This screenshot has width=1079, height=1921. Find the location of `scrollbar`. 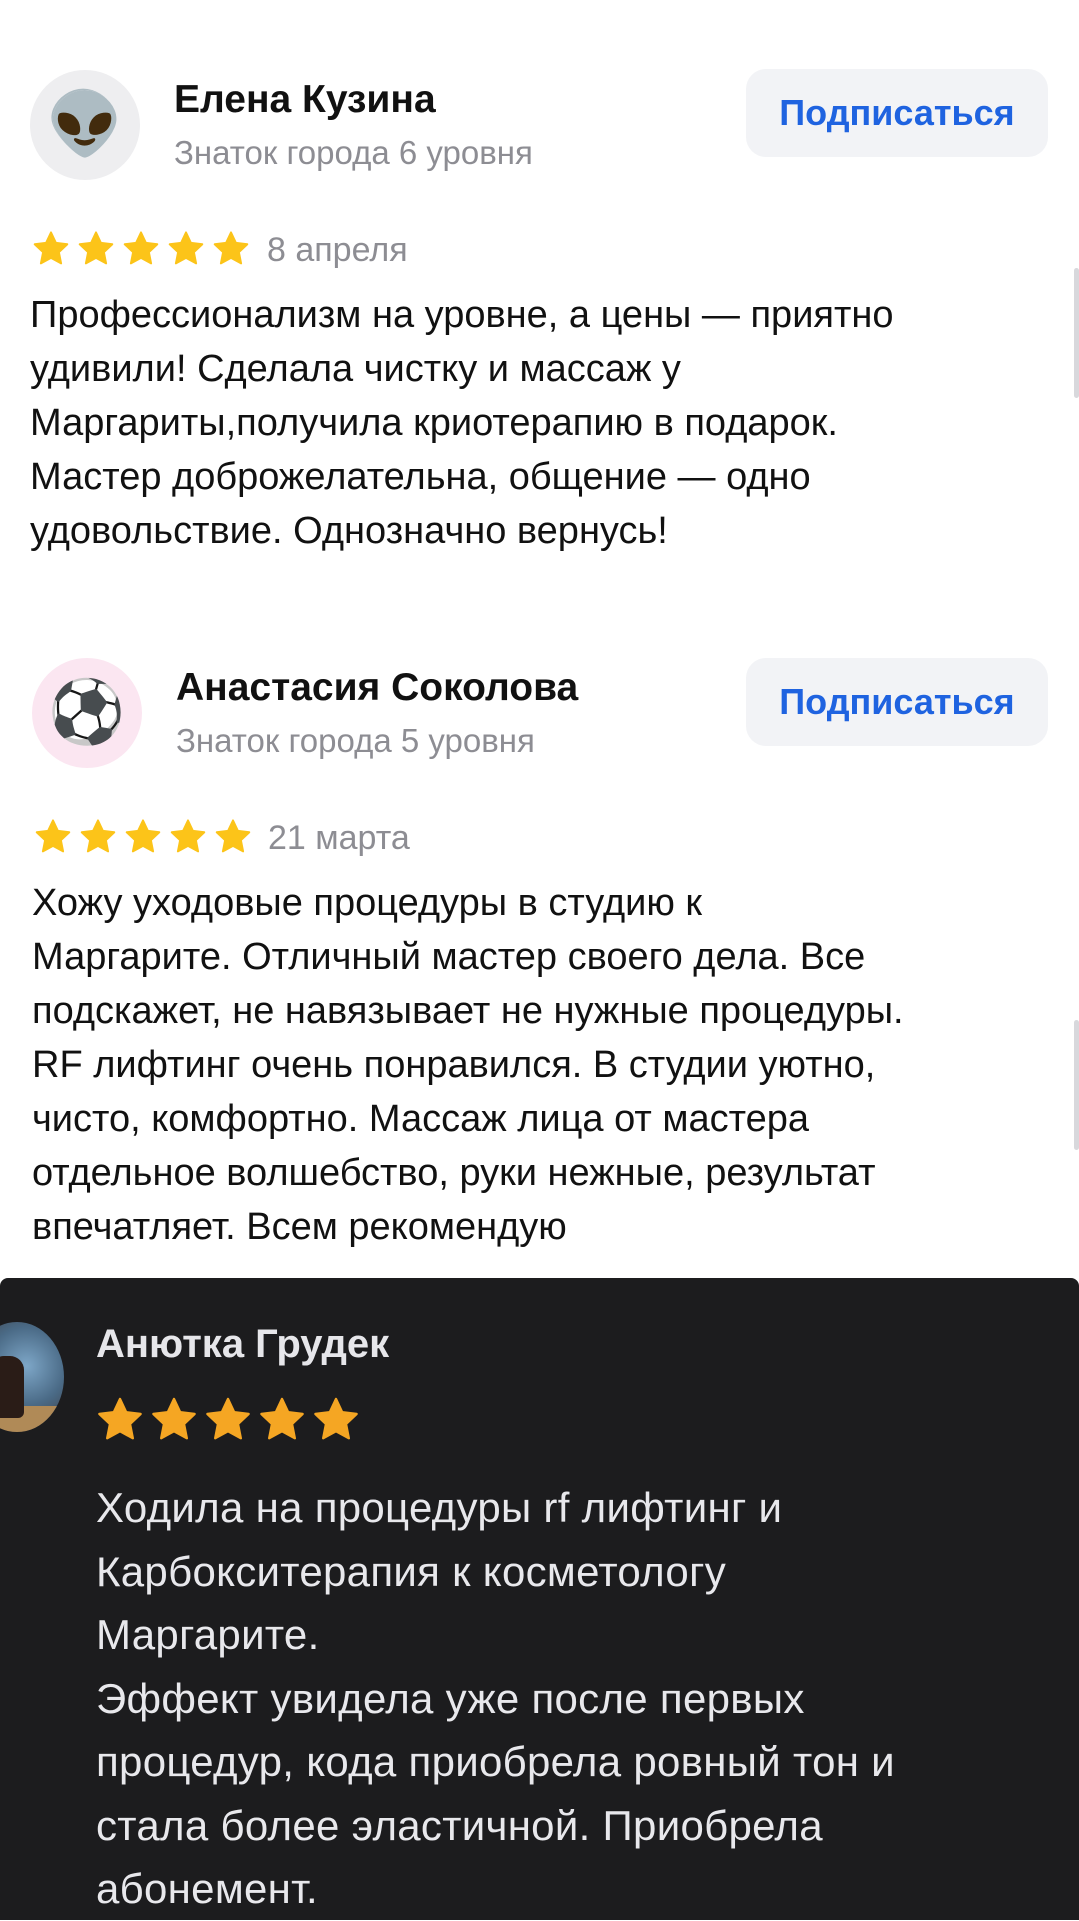

scrollbar is located at coordinates (1076, 1085).